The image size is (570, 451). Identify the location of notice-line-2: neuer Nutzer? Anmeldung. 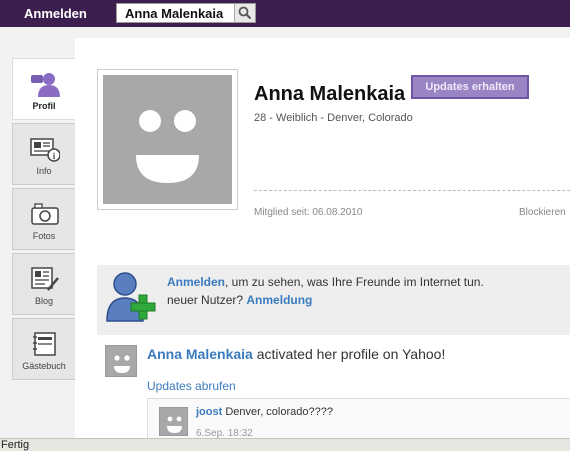
(239, 300).